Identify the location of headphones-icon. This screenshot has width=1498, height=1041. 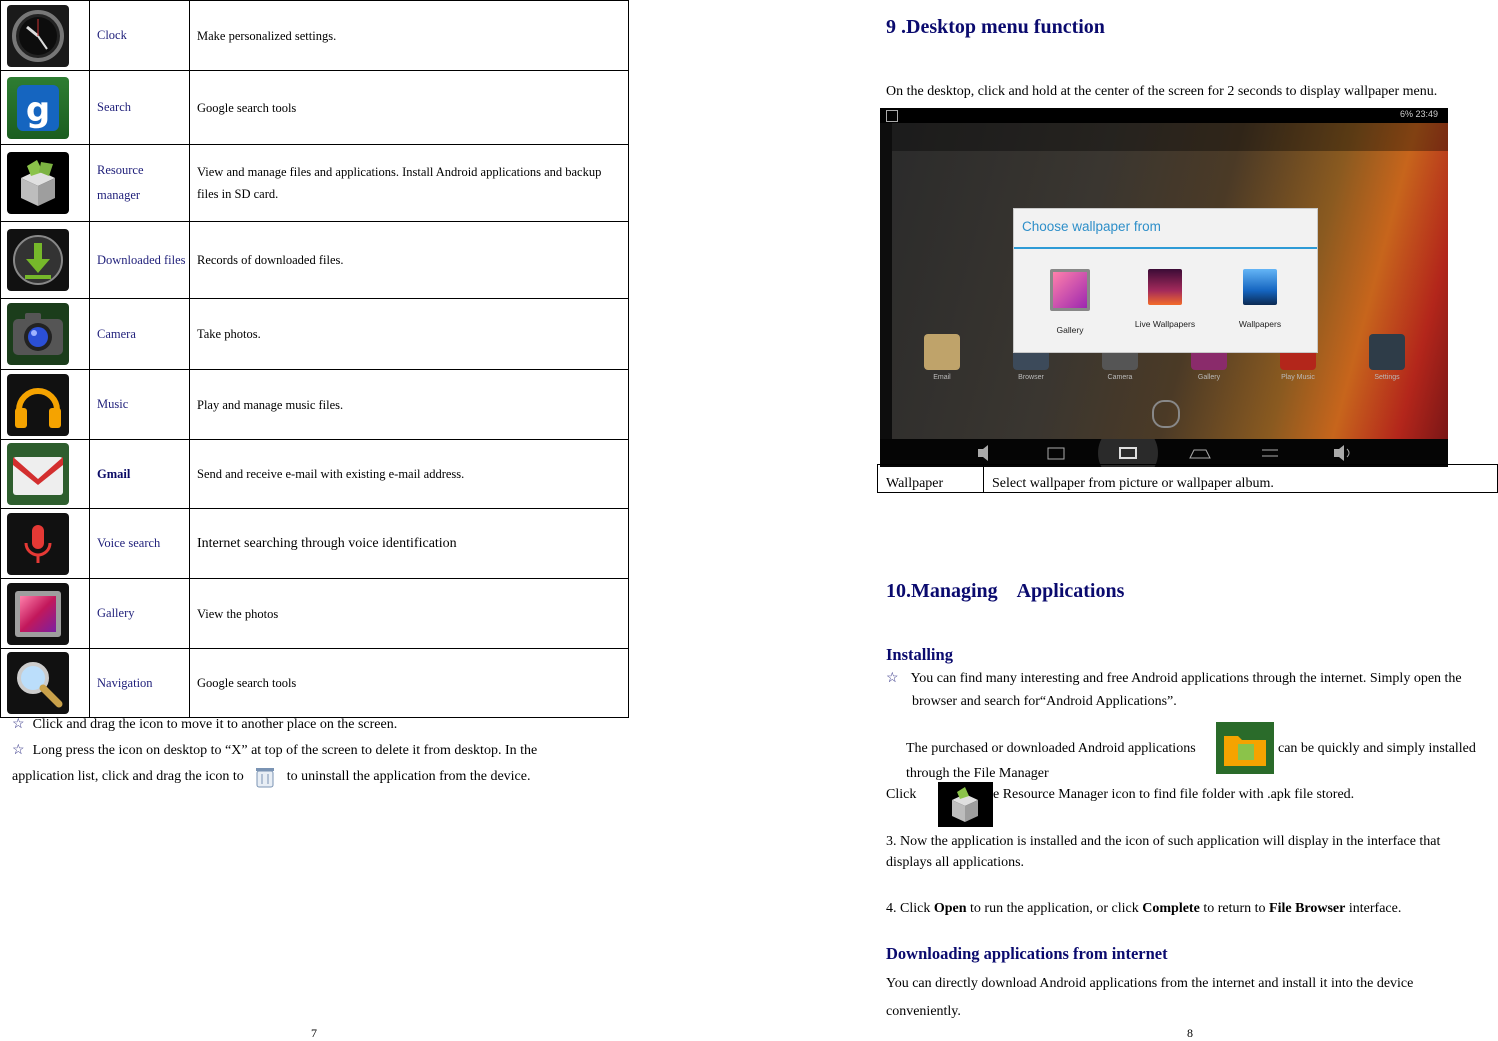
(38, 404).